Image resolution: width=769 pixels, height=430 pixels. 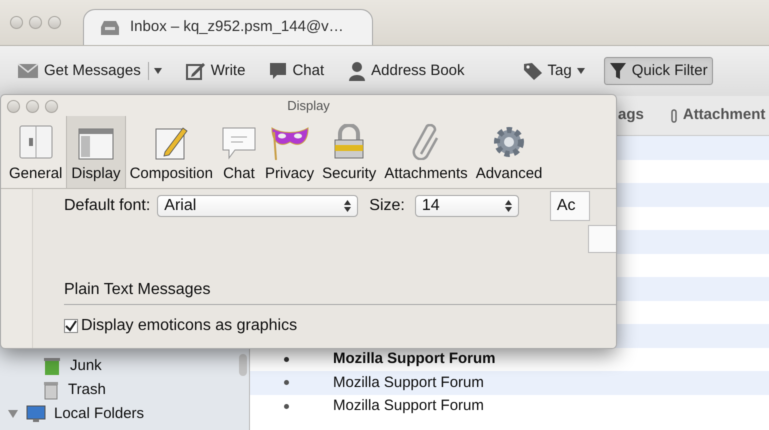 I want to click on dialog-title: Display, so click(x=308, y=106).